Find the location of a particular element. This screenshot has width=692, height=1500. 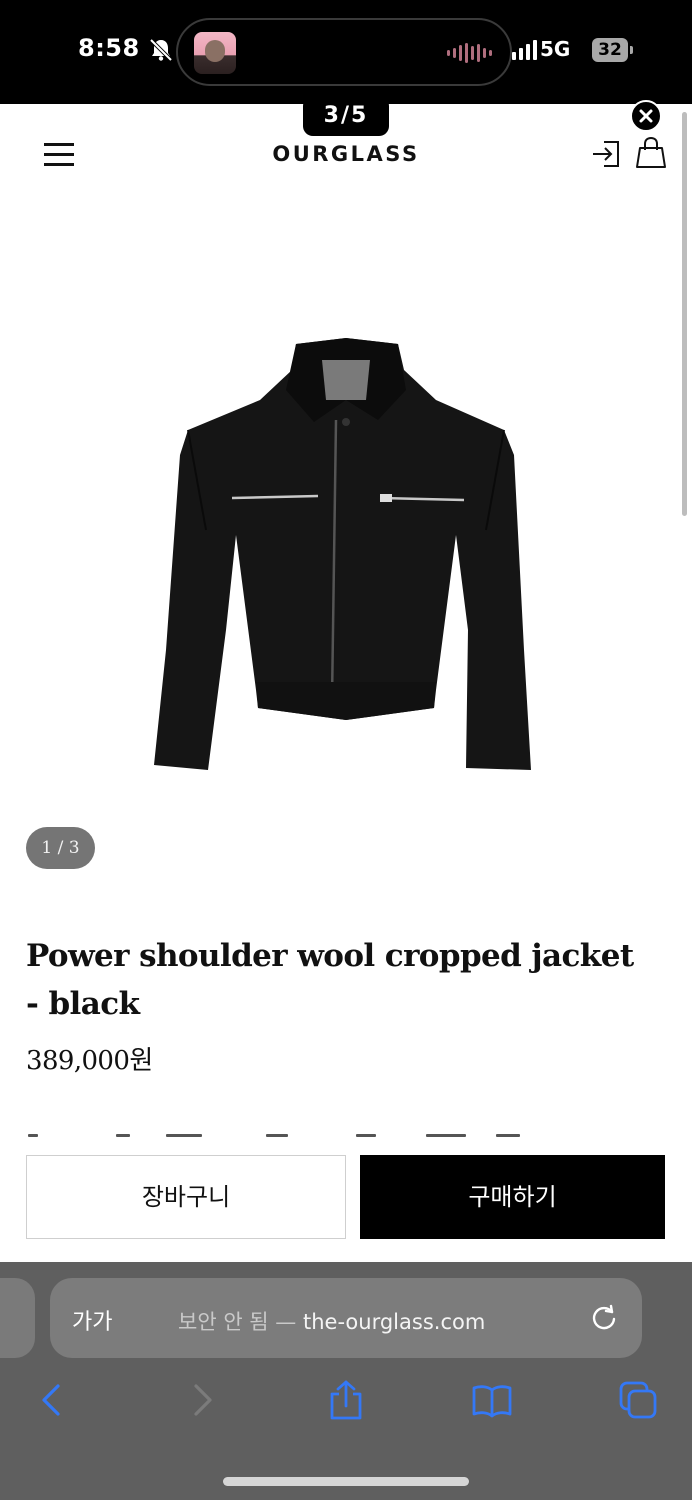

share-icon is located at coordinates (346, 1400).